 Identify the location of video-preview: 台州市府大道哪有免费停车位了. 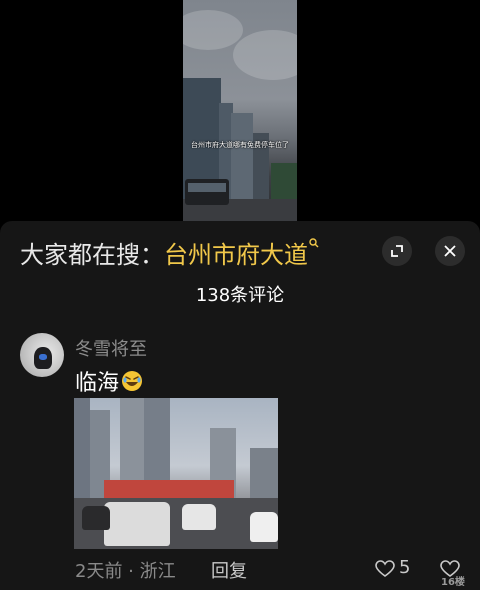
(240, 110).